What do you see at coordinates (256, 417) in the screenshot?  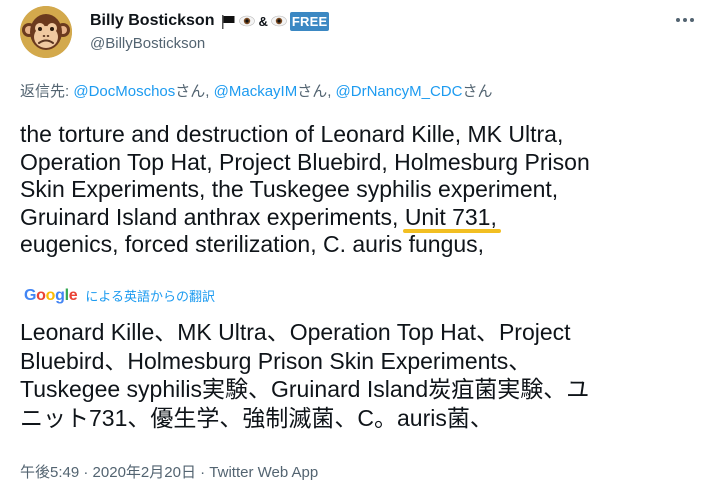 I see `translated-line: ニット731、優生学、強制滅菌、C。auris菌、` at bounding box center [256, 417].